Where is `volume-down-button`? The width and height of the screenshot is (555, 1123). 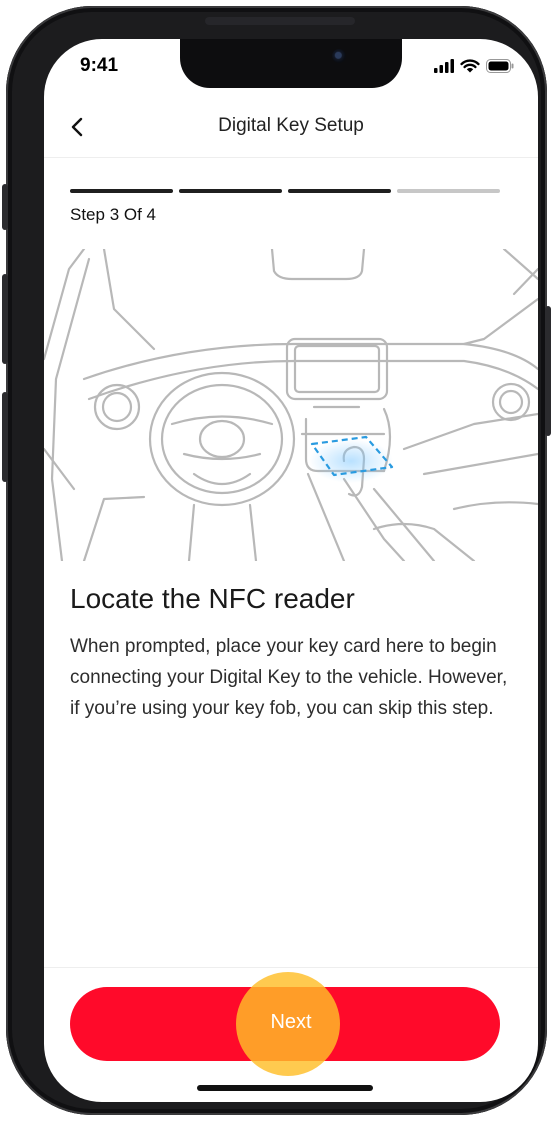 volume-down-button is located at coordinates (5, 437).